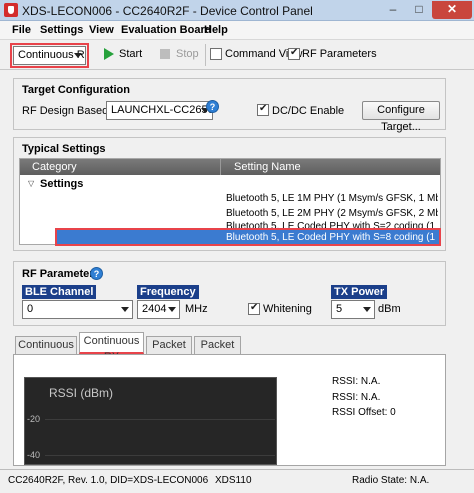 Image resolution: width=474 pixels, height=493 pixels. What do you see at coordinates (30, 309) in the screenshot?
I see `ble-channel-value: 0` at bounding box center [30, 309].